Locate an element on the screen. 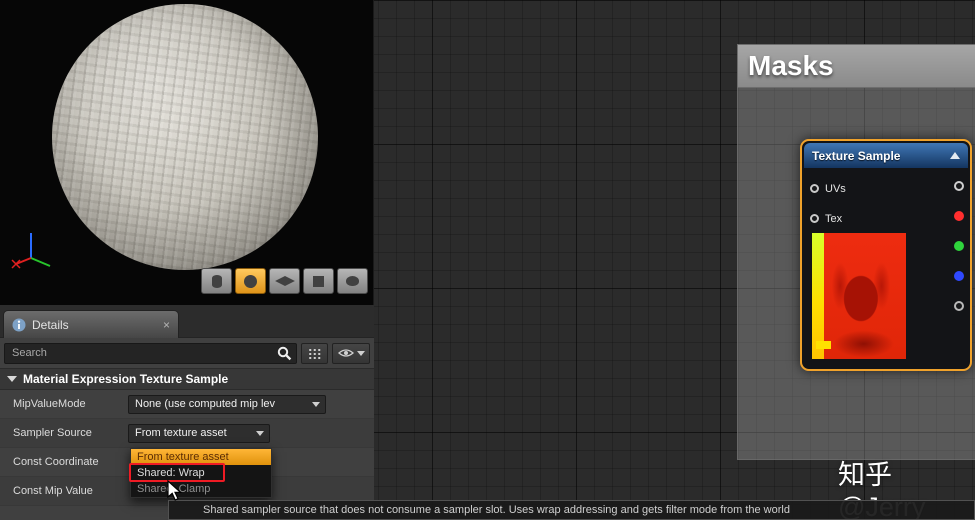  expander-triangle-icon is located at coordinates (12, 379).